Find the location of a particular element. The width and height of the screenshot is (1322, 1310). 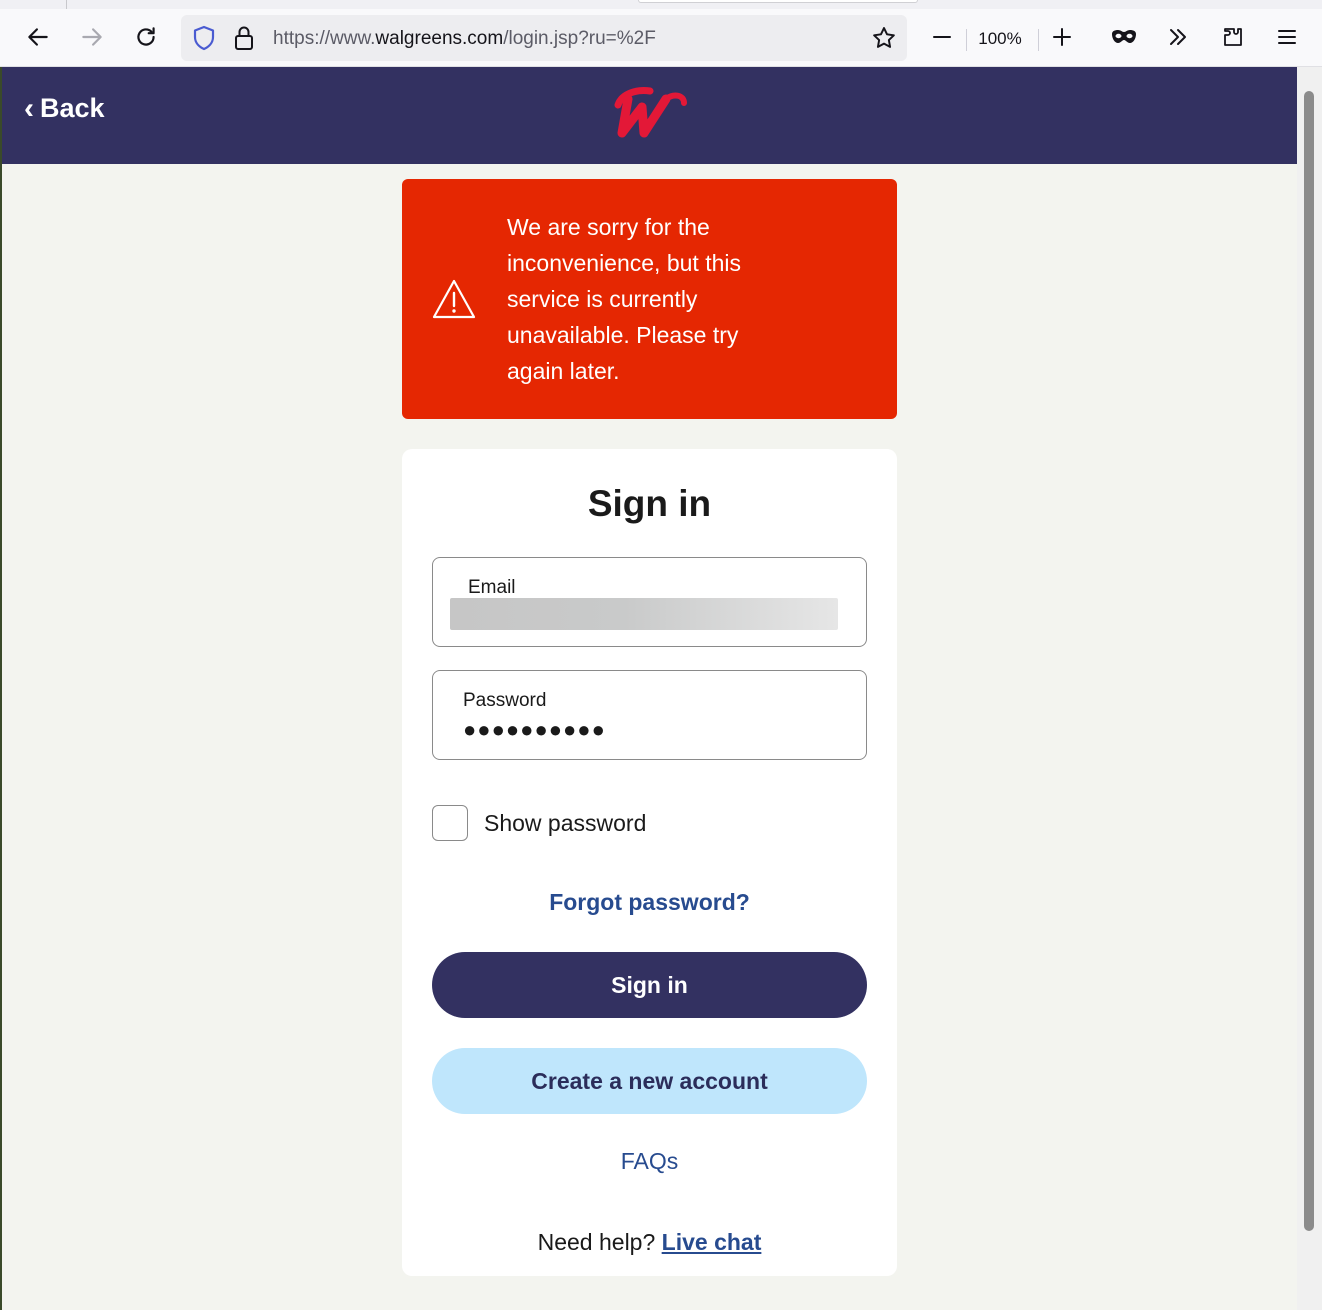

reload-button is located at coordinates (146, 37).